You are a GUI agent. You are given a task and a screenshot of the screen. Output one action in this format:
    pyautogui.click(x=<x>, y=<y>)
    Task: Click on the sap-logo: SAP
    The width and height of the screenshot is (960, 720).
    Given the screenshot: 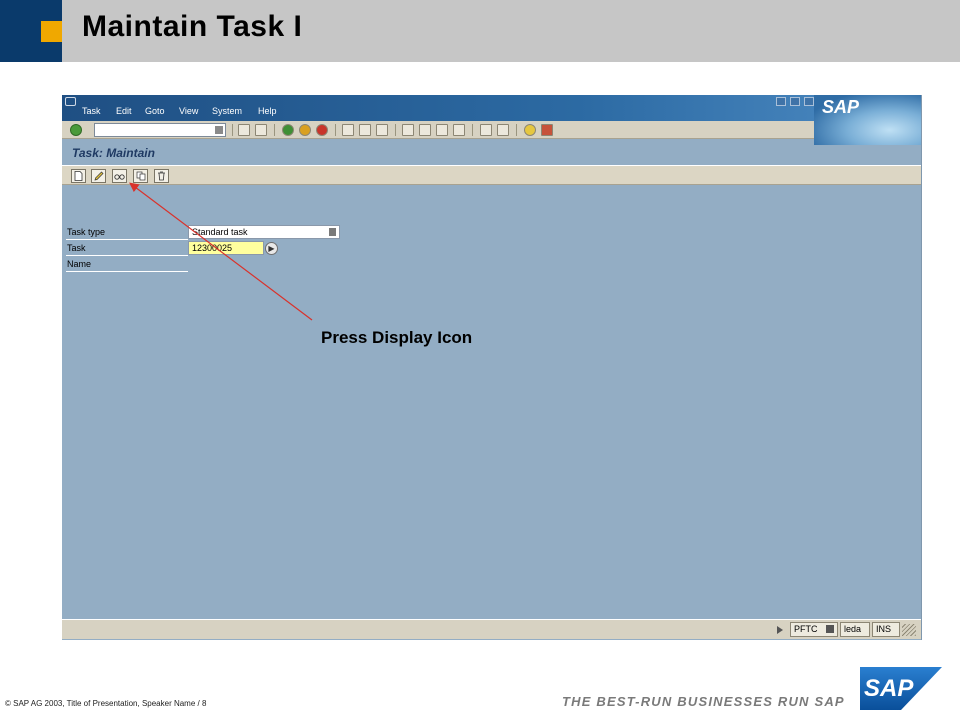 What is the action you would take?
    pyautogui.click(x=901, y=688)
    